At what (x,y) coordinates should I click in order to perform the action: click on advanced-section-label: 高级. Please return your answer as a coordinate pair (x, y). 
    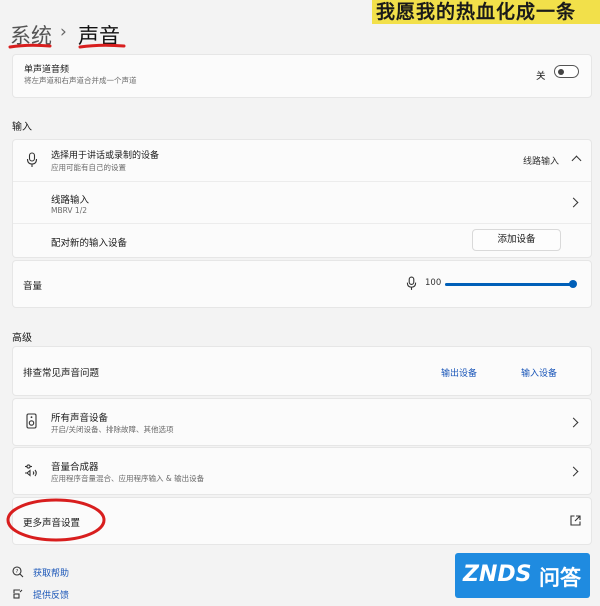
    Looking at the image, I should click on (22, 338).